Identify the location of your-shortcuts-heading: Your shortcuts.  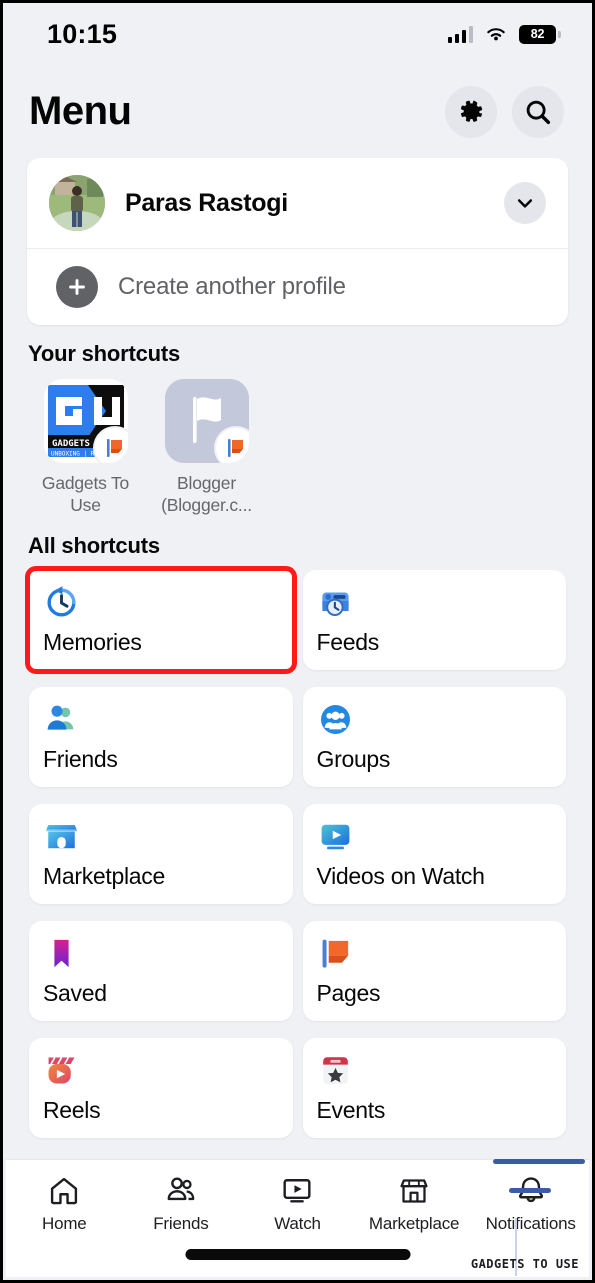
(104, 353).